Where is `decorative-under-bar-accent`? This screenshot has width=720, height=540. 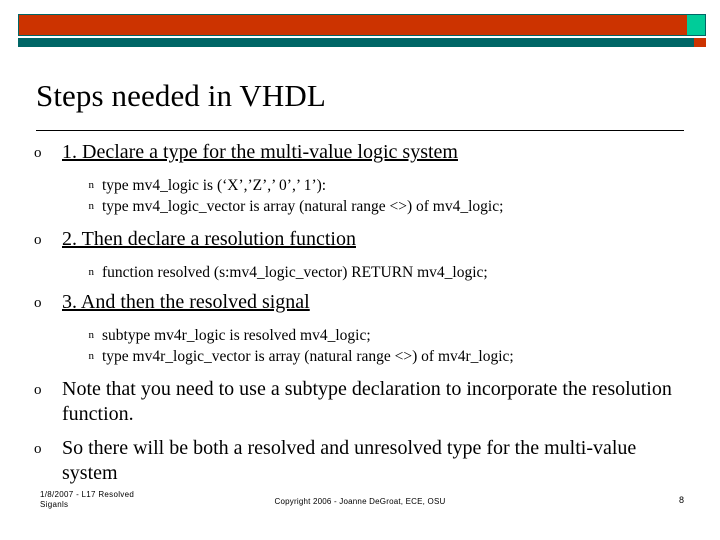 decorative-under-bar-accent is located at coordinates (700, 42).